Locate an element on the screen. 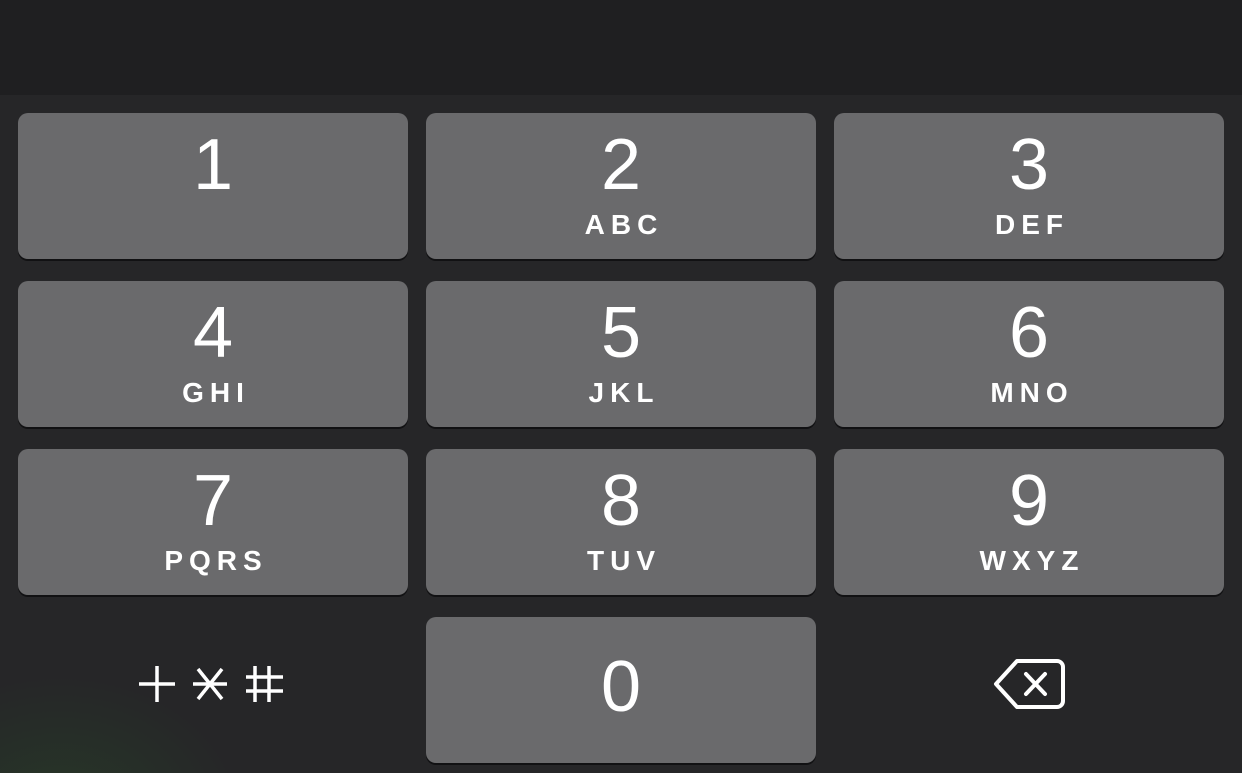 The image size is (1242, 773). delete-key is located at coordinates (1029, 684).